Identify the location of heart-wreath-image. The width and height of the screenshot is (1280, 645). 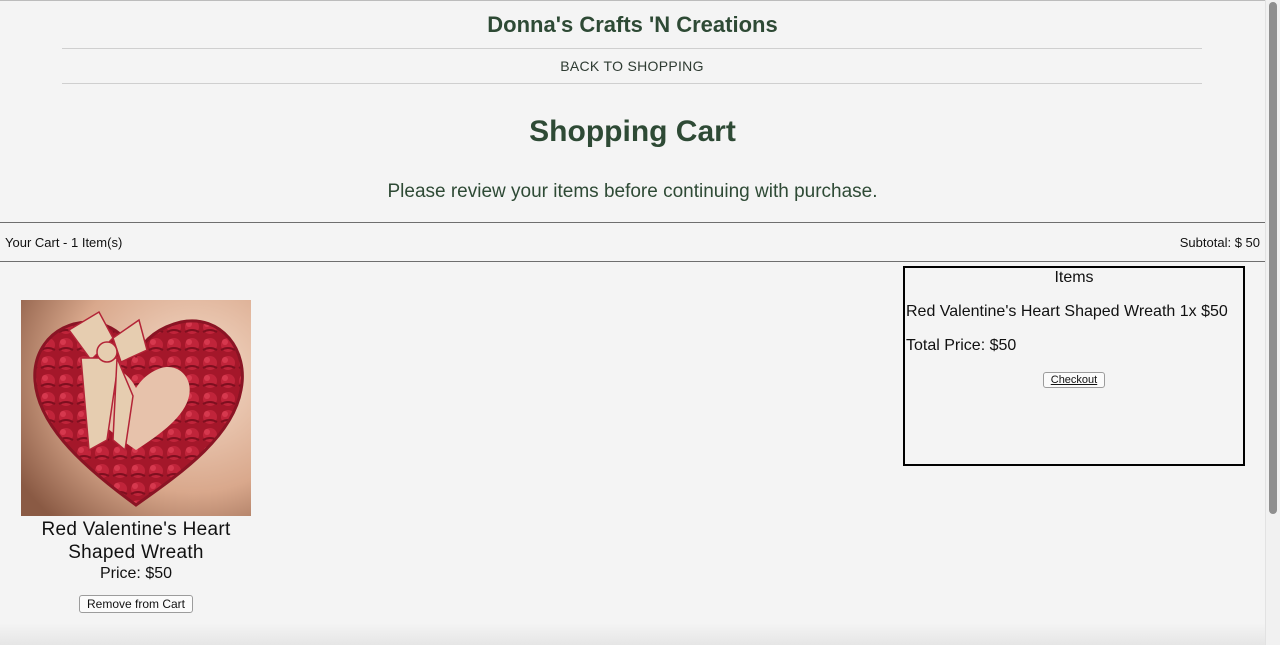
(136, 408).